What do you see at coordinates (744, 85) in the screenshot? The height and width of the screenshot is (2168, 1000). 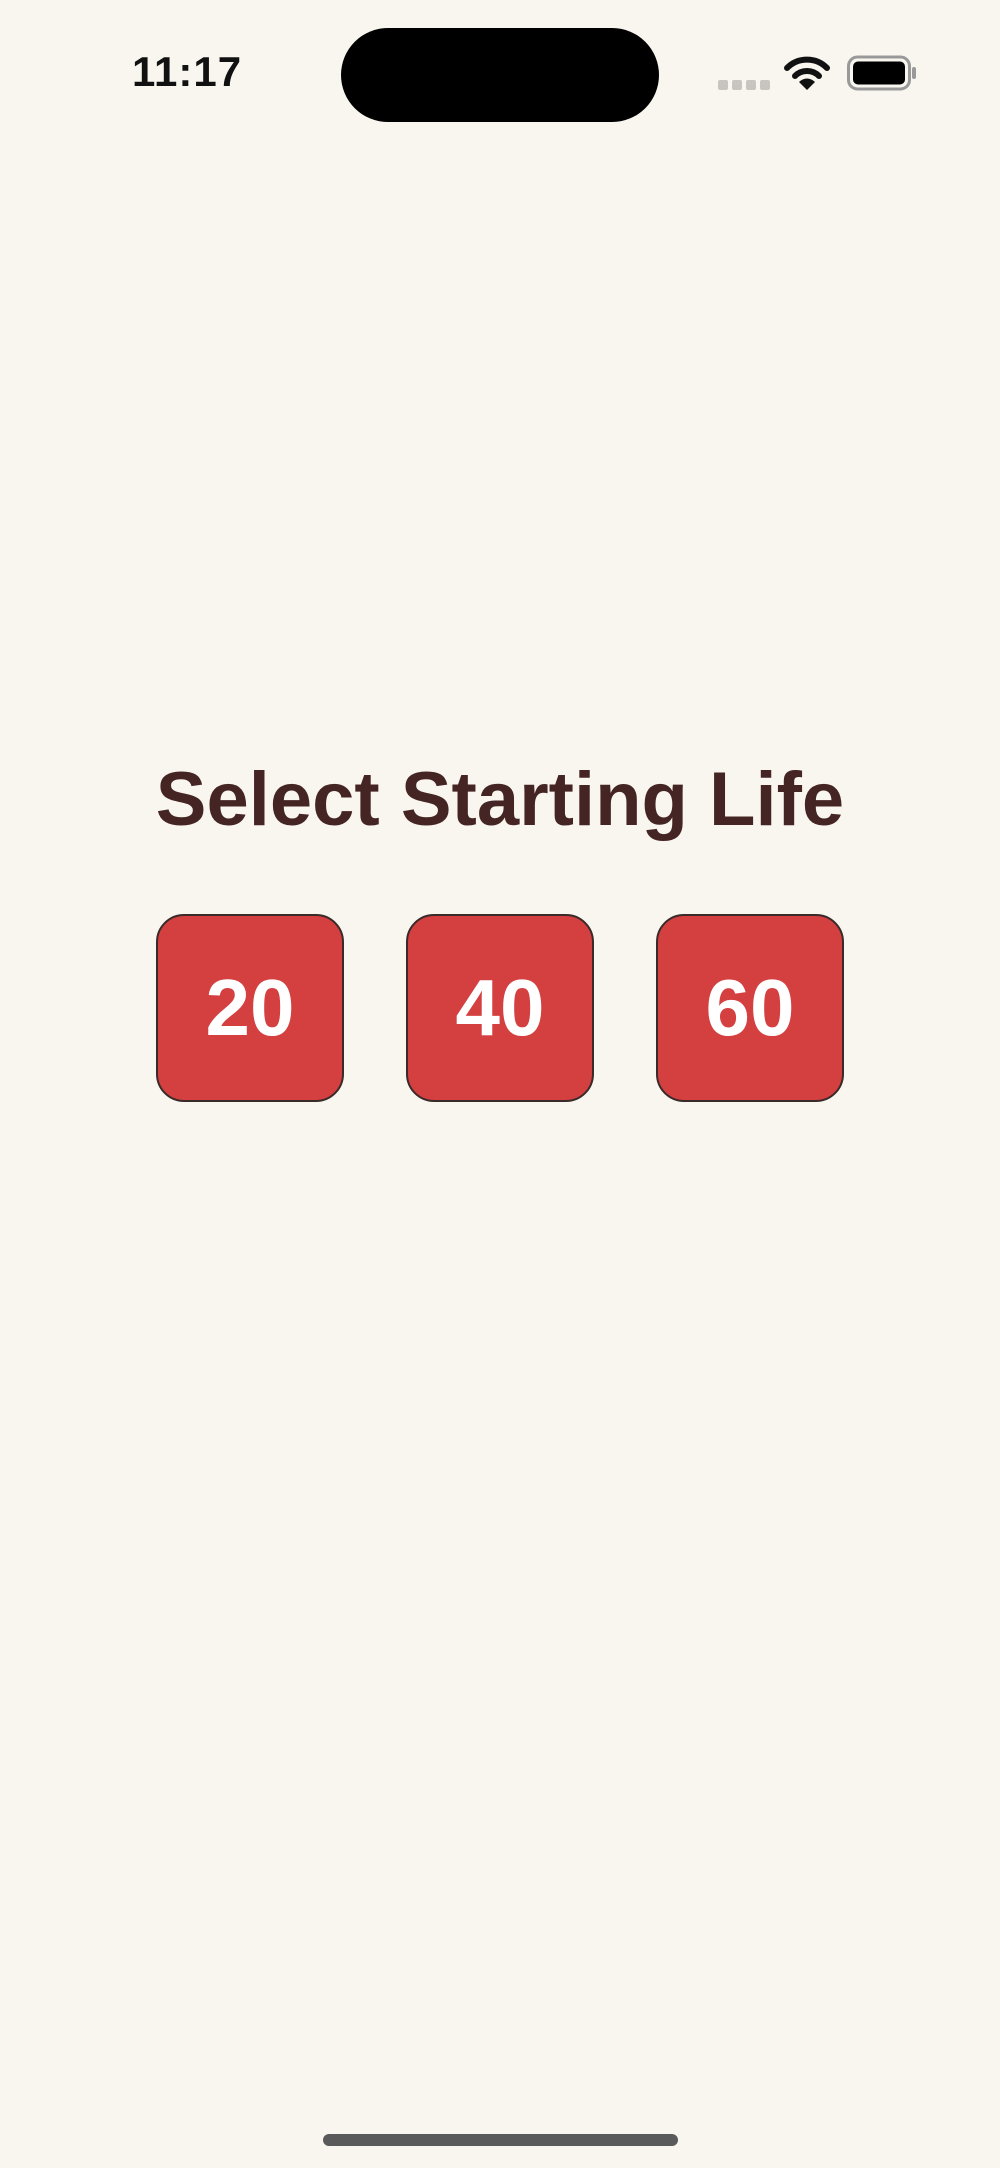 I see `cellular-signal-icon` at bounding box center [744, 85].